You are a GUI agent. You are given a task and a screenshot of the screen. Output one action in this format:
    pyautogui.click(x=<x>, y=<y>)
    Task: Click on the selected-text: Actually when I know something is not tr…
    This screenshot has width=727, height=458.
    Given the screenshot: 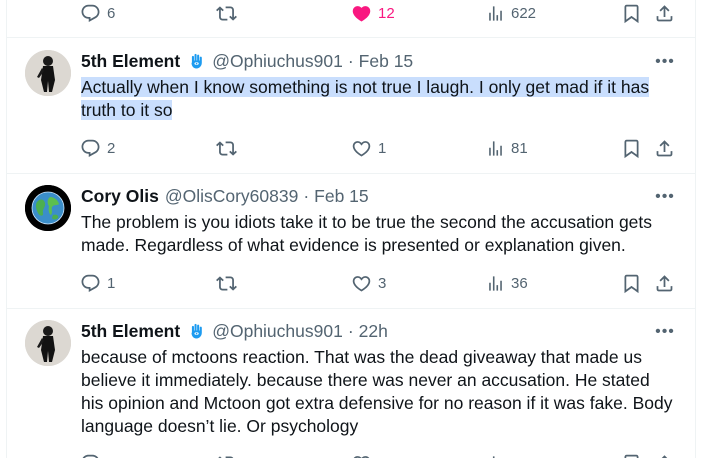 What is the action you would take?
    pyautogui.click(x=365, y=98)
    